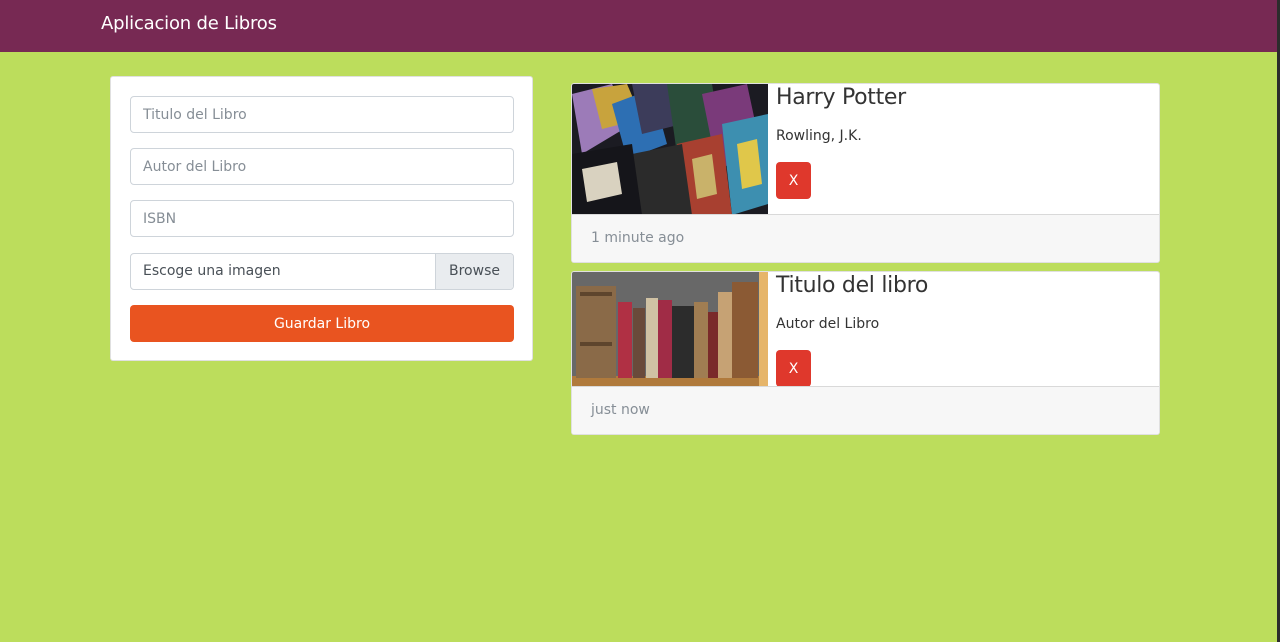 This screenshot has width=1280, height=642. Describe the element at coordinates (322, 166) in the screenshot. I see `author-input` at that location.